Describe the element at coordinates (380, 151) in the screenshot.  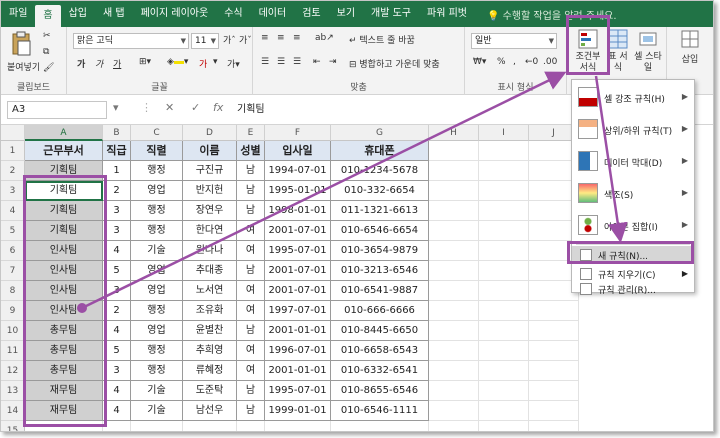
I see `table-header-cell: 휴대폰` at that location.